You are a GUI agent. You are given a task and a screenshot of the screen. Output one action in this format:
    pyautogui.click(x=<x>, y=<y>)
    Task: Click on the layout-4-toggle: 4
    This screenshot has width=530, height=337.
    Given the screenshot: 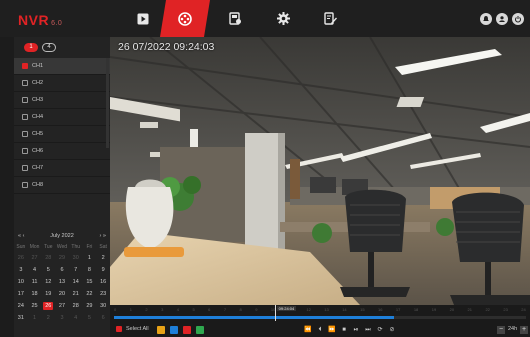 What is the action you would take?
    pyautogui.click(x=49, y=47)
    